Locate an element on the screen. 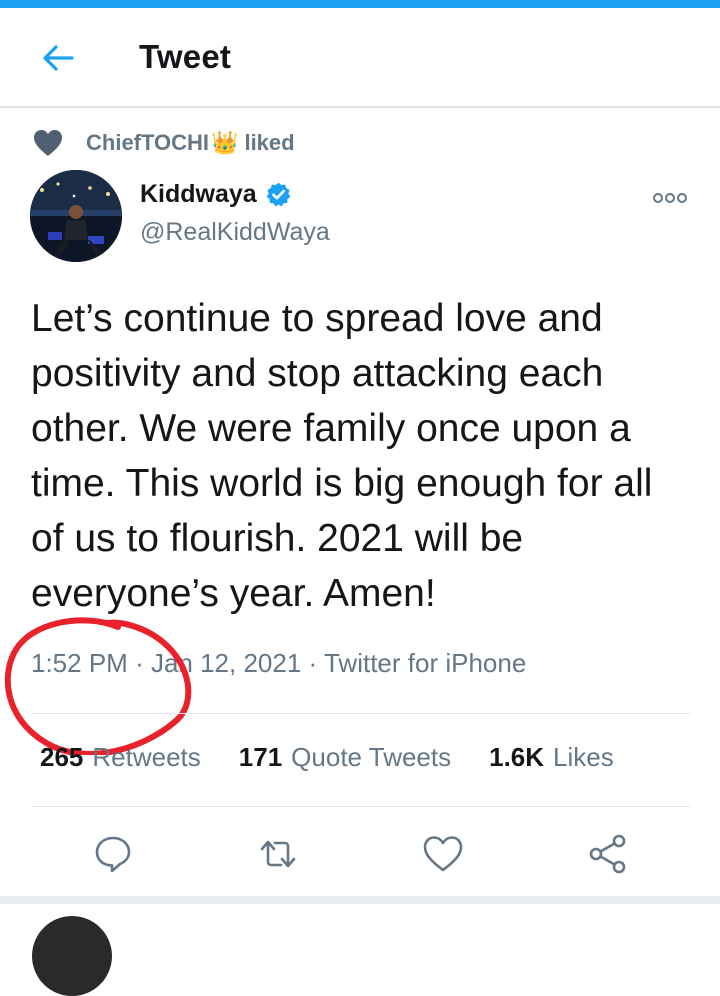 This screenshot has height=996, width=720. author-avatar is located at coordinates (76, 216).